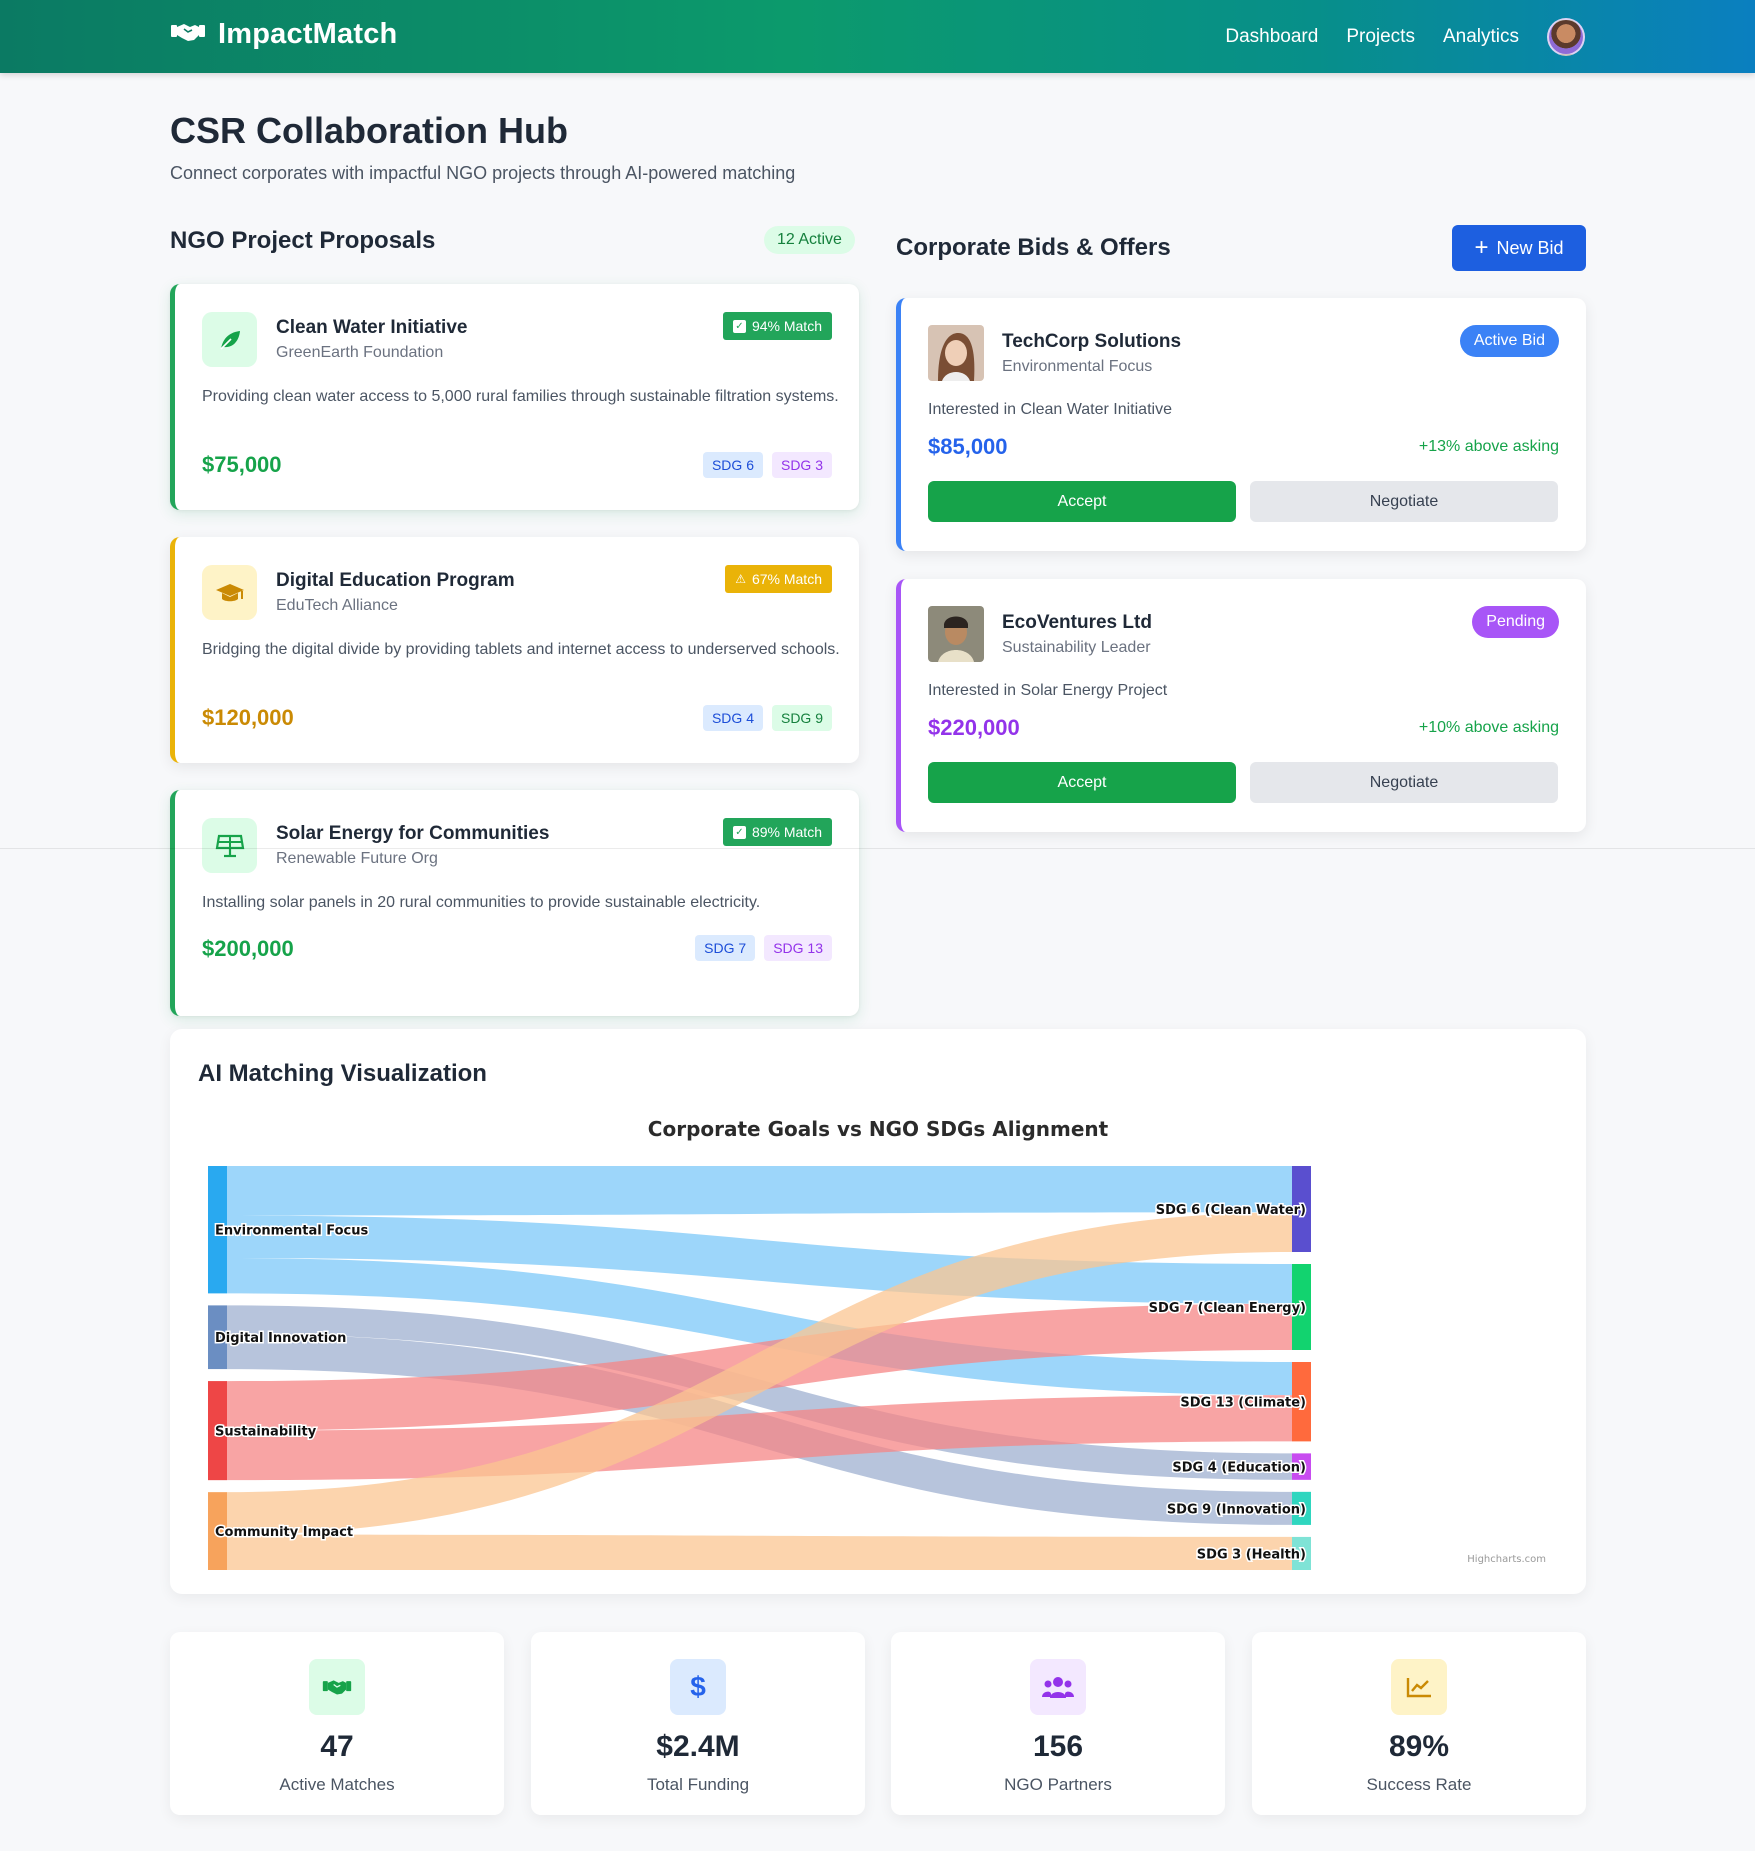 This screenshot has width=1755, height=1851. What do you see at coordinates (1077, 366) in the screenshot?
I see `company-focus: Environmental Focus` at bounding box center [1077, 366].